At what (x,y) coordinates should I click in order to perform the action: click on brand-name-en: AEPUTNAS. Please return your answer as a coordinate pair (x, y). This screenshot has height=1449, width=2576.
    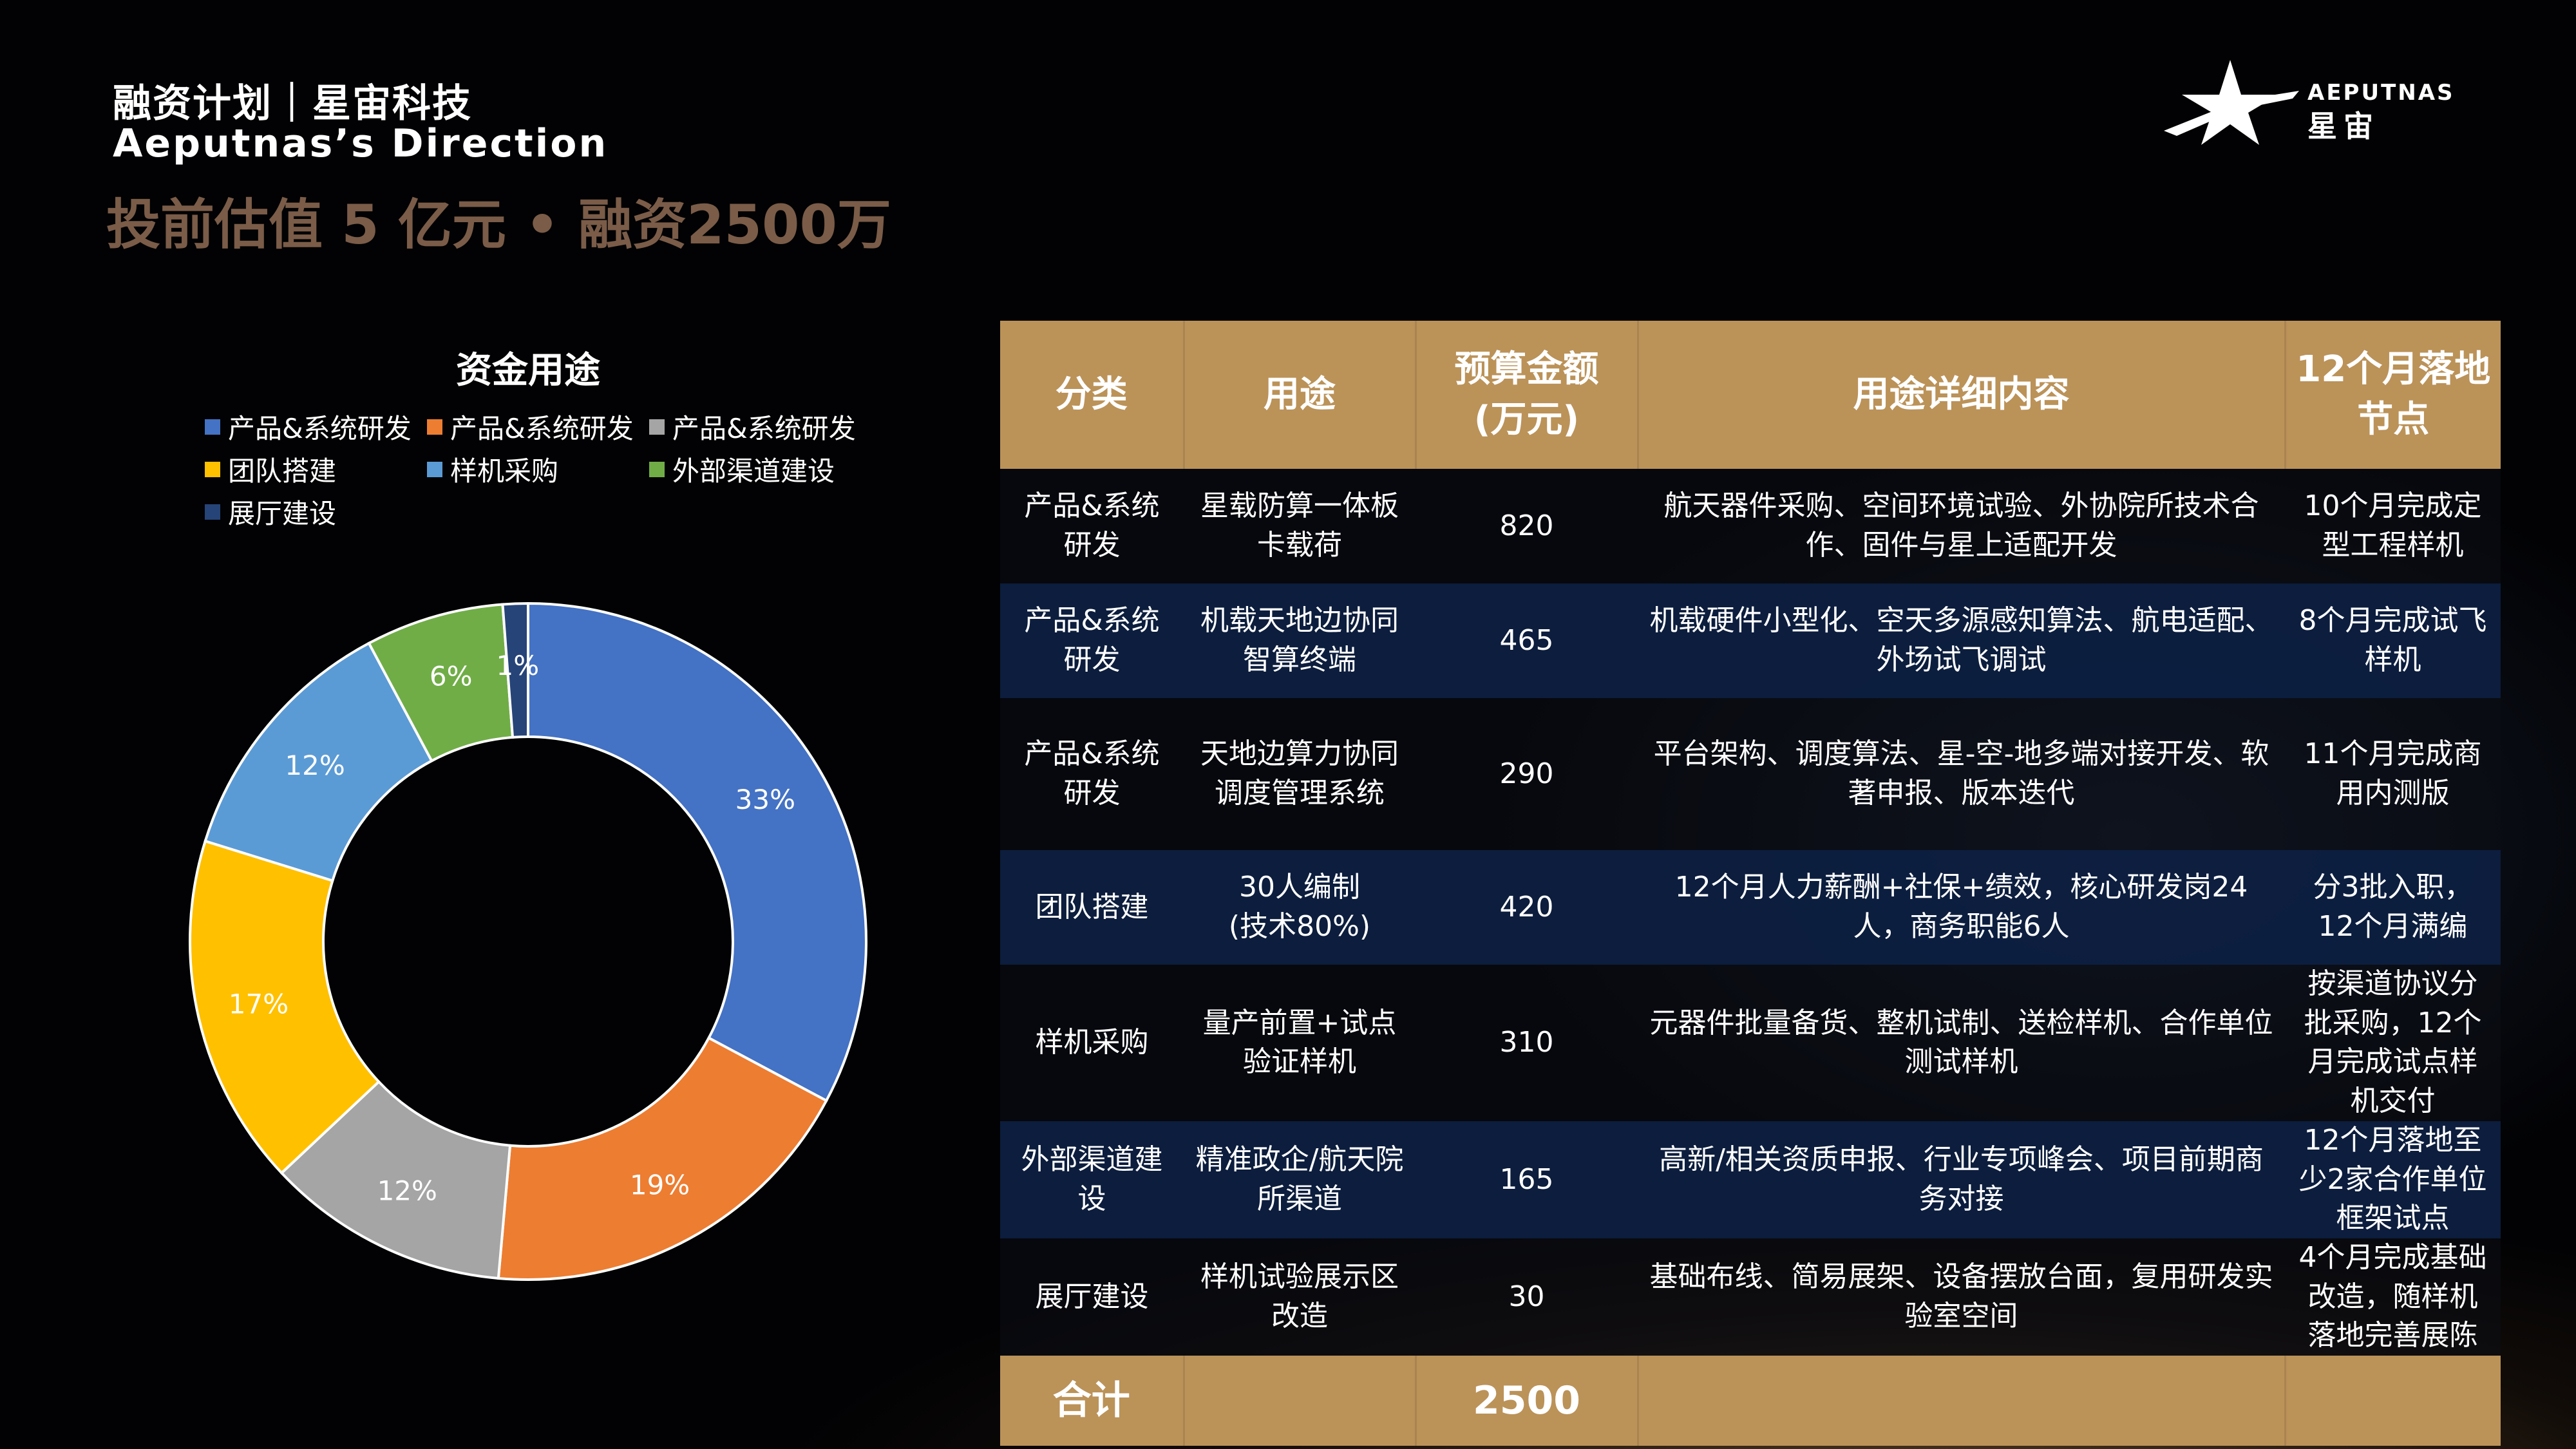
    Looking at the image, I should click on (2381, 93).